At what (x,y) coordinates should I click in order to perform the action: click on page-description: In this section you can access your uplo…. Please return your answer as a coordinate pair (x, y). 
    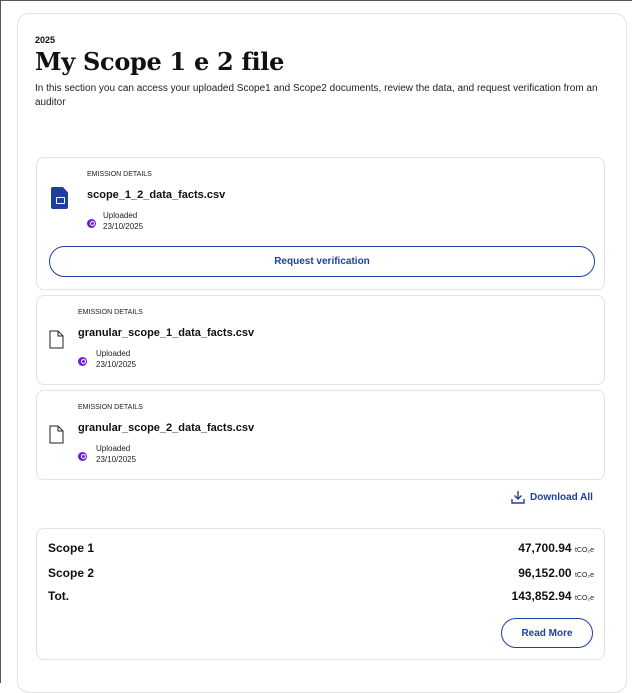
    Looking at the image, I should click on (316, 95).